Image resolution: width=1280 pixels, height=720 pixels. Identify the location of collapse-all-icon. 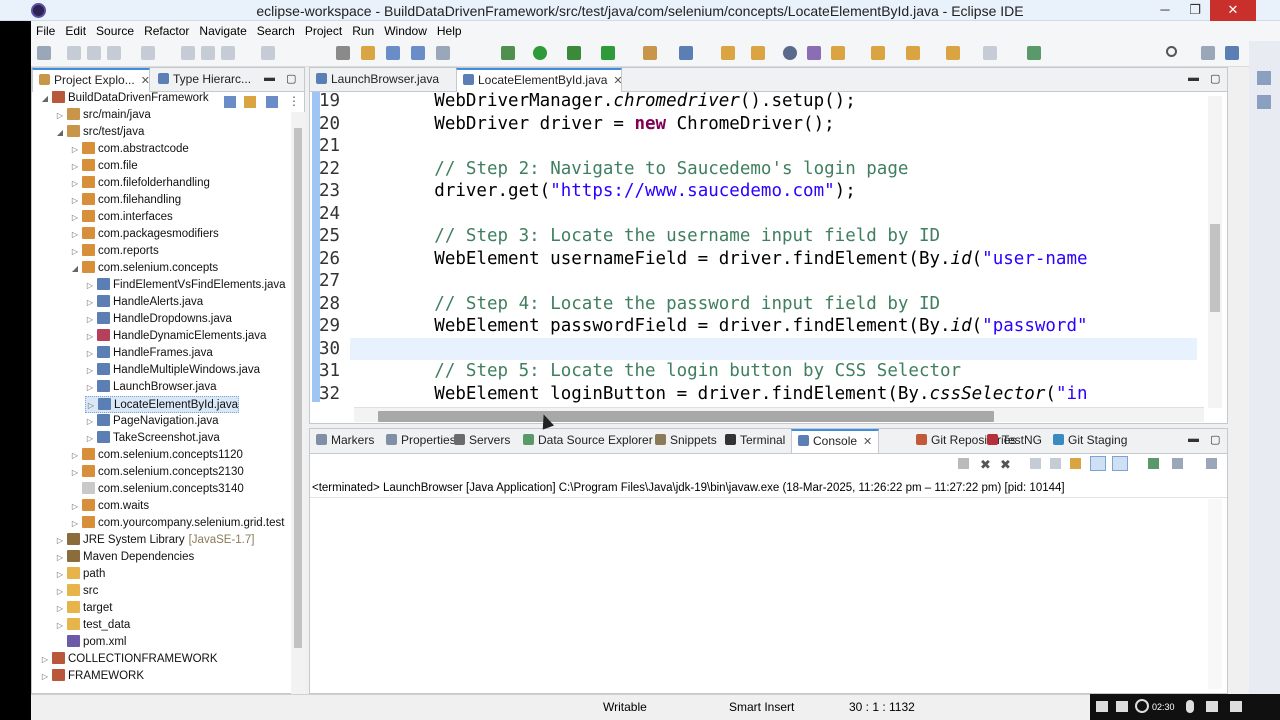
(230, 102).